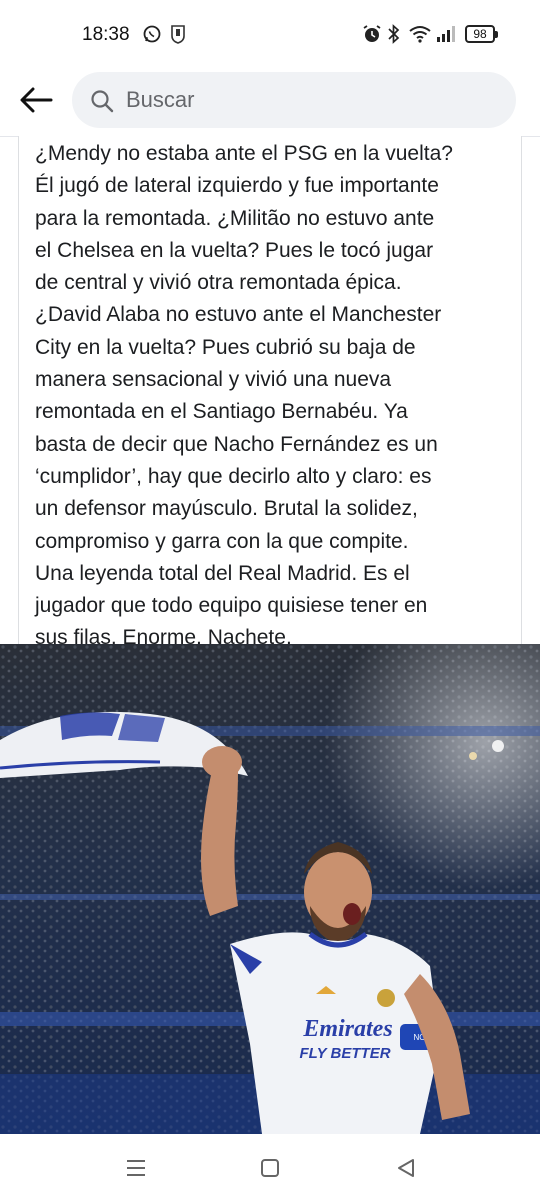  Describe the element at coordinates (178, 36) in the screenshot. I see `app-notification-icon` at that location.